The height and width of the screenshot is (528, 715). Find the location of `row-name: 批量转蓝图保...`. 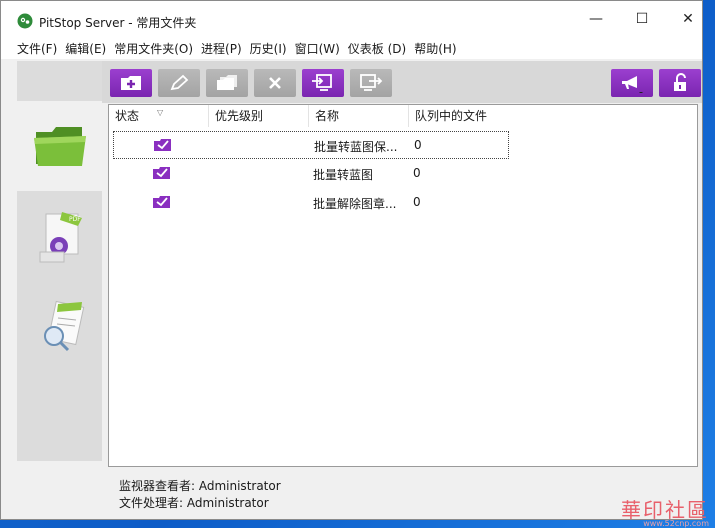

row-name: 批量转蓝图保... is located at coordinates (356, 147).